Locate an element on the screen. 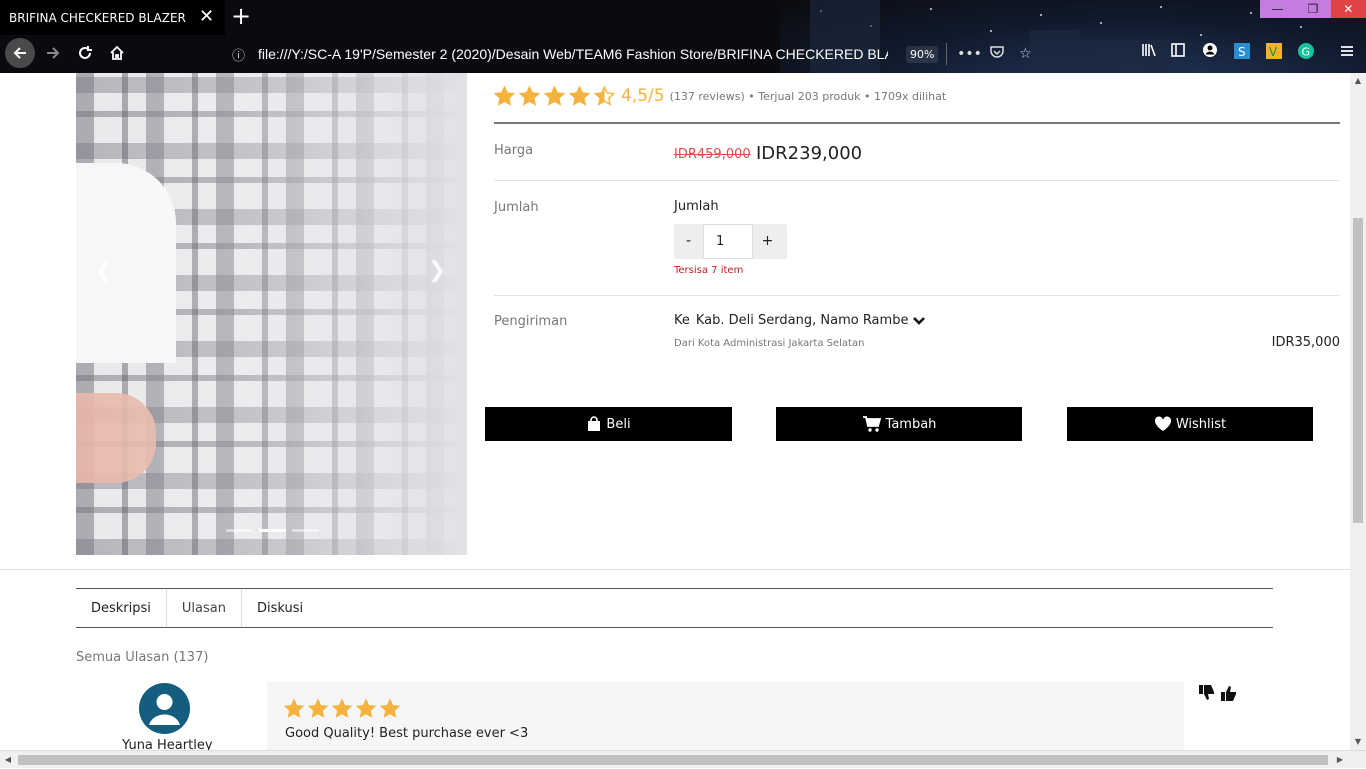  restore-icon: ❐ is located at coordinates (1312, 9).